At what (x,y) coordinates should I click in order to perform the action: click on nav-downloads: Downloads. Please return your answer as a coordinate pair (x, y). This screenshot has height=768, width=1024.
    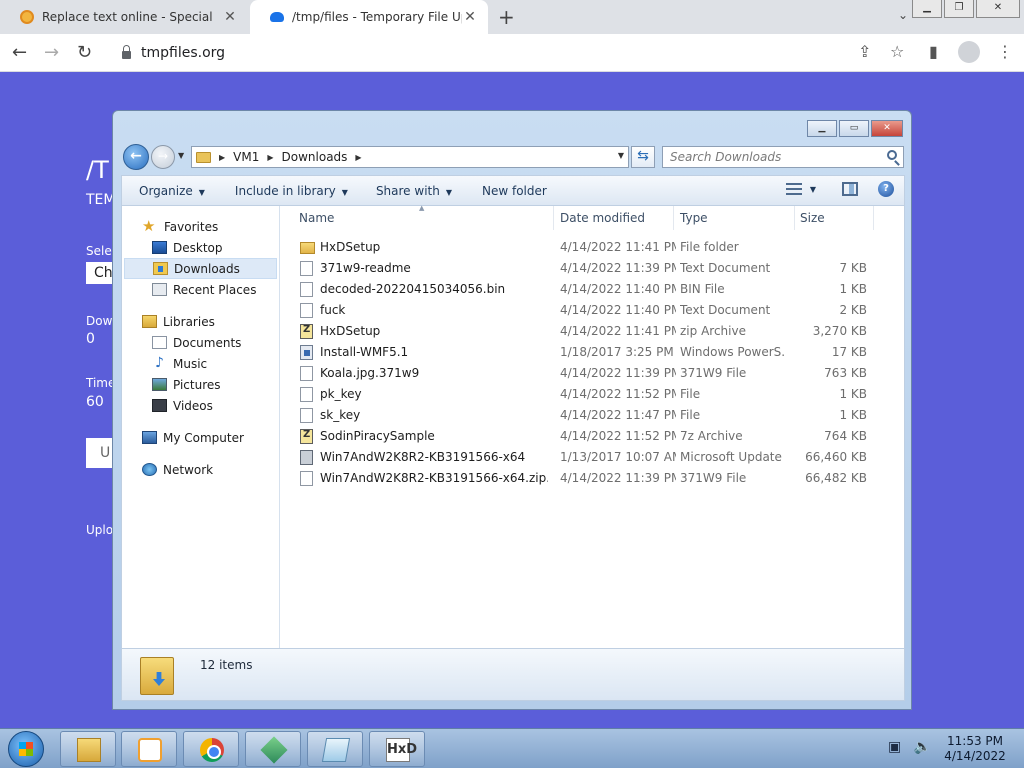
    Looking at the image, I should click on (200, 268).